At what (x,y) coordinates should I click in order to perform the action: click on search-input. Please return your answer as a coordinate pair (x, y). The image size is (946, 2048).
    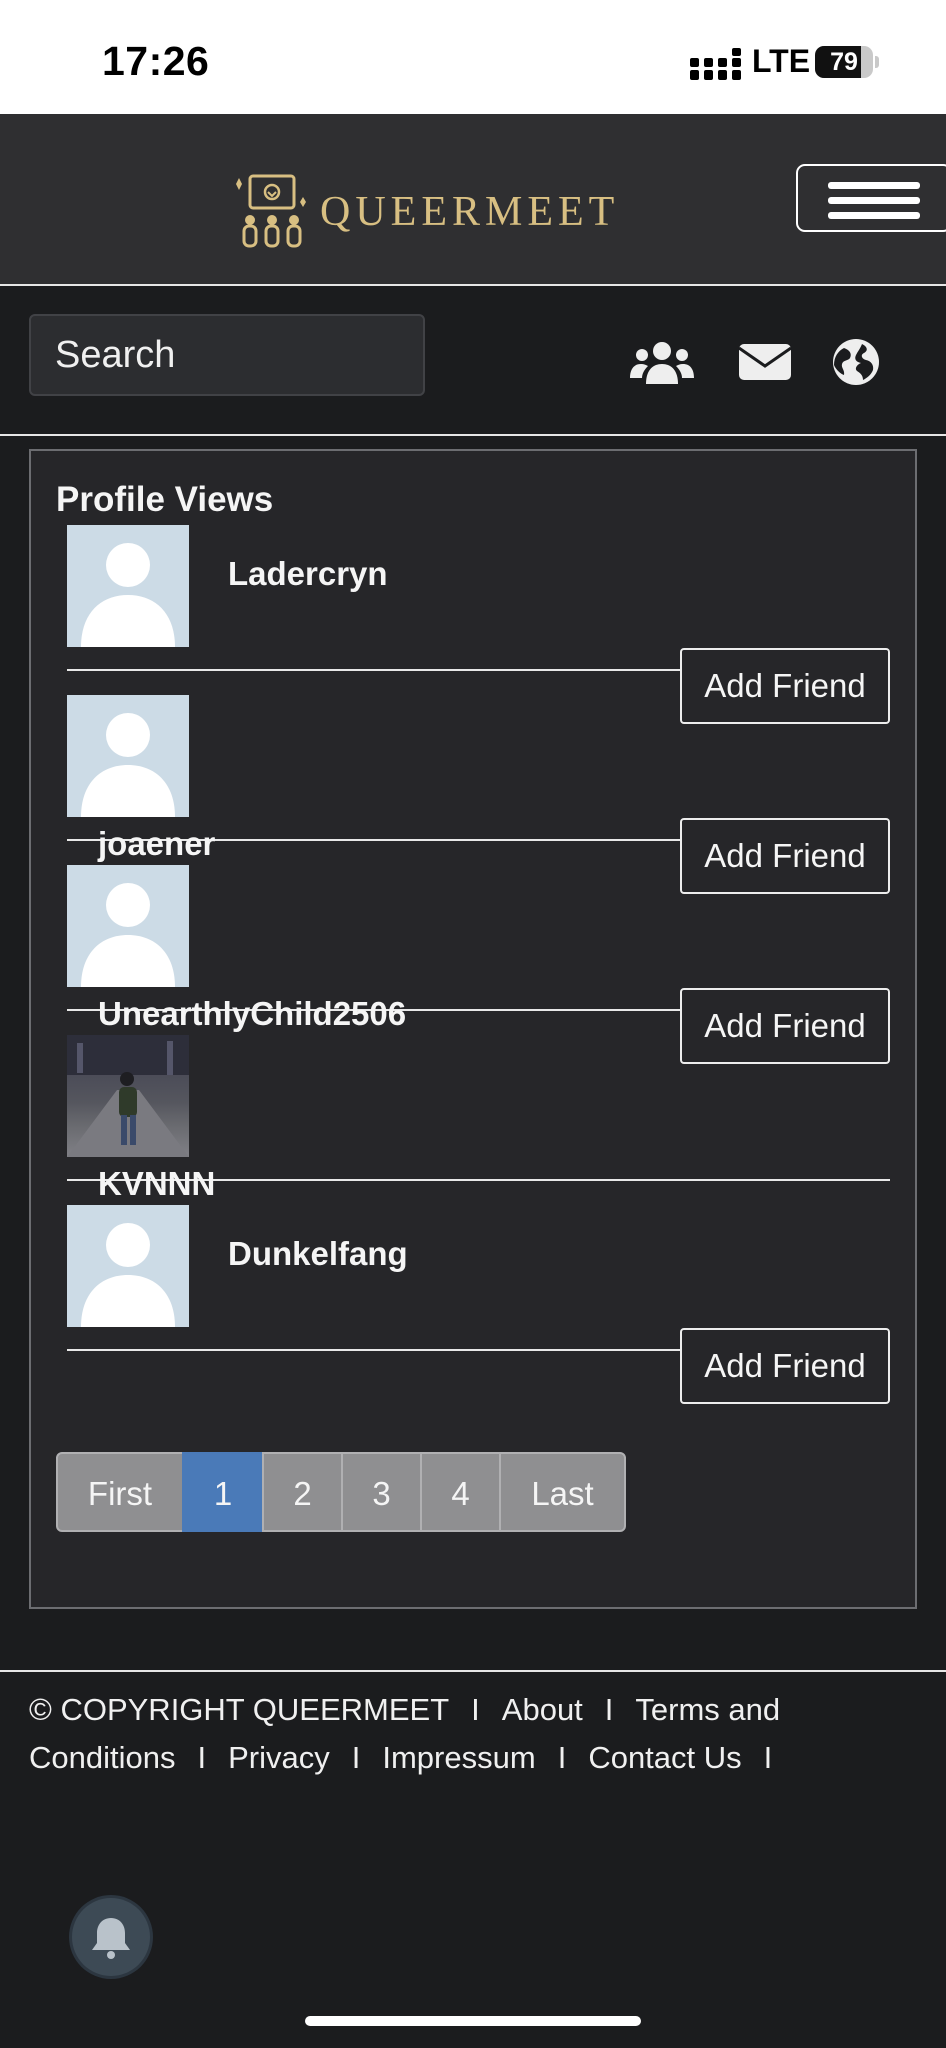
    Looking at the image, I should click on (227, 355).